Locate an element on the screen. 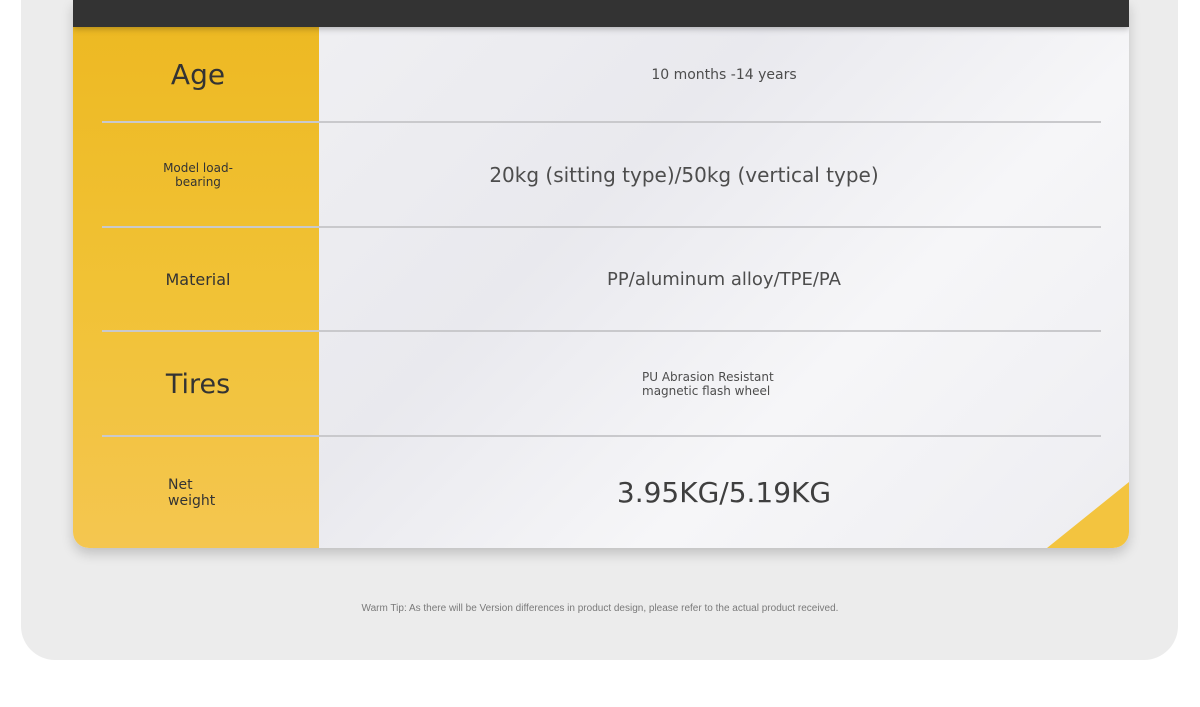 This screenshot has height=707, width=1200. spec-label-net-weight-line2: weight is located at coordinates (192, 500).